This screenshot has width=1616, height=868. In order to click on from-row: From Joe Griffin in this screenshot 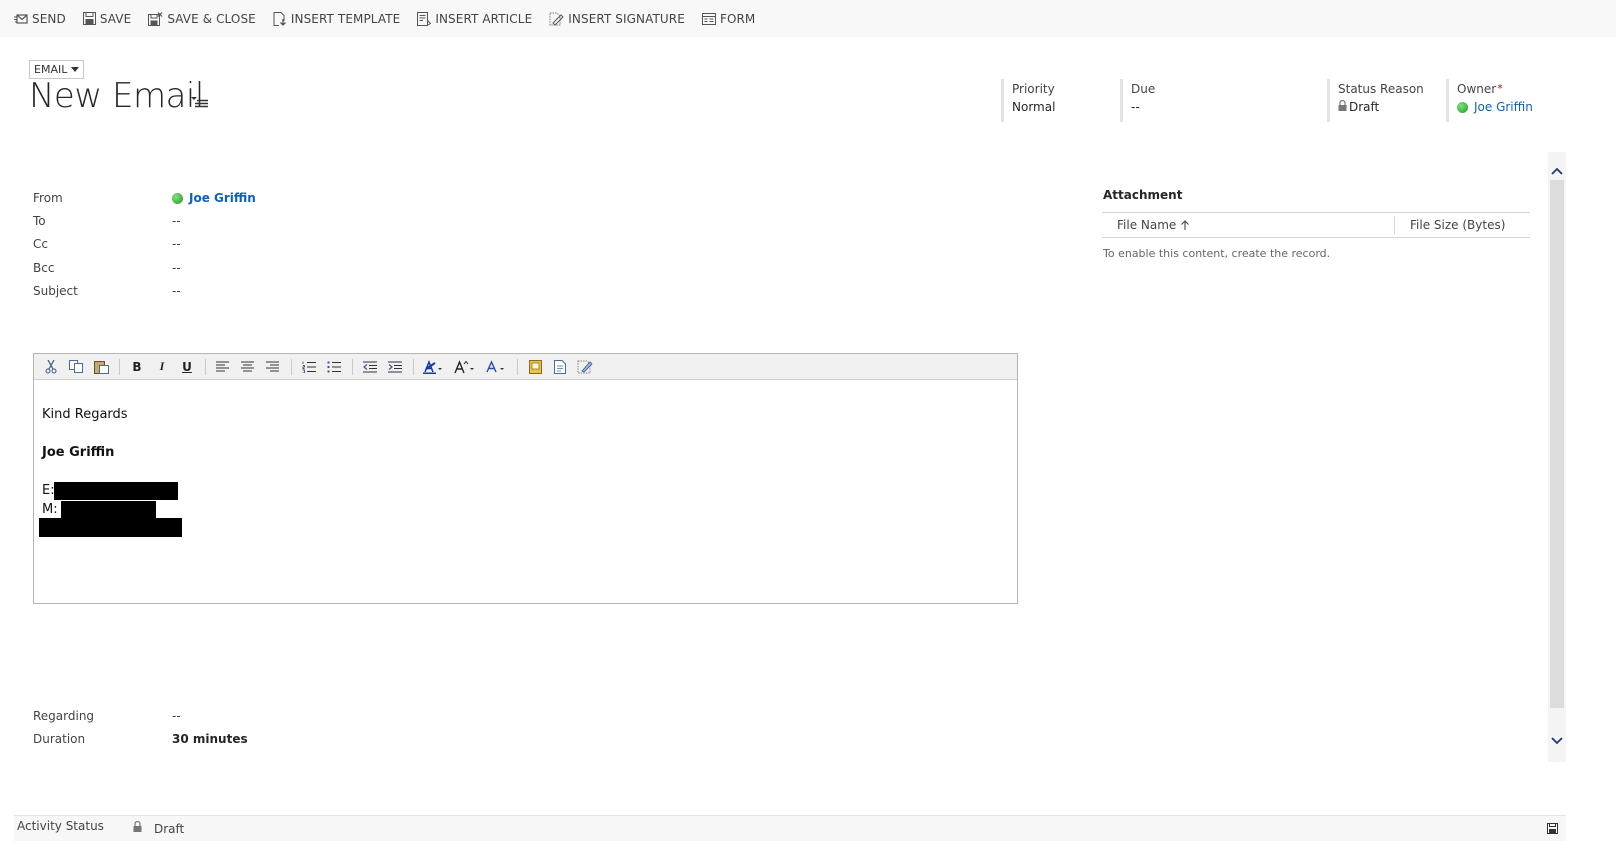, I will do `click(144, 198)`.